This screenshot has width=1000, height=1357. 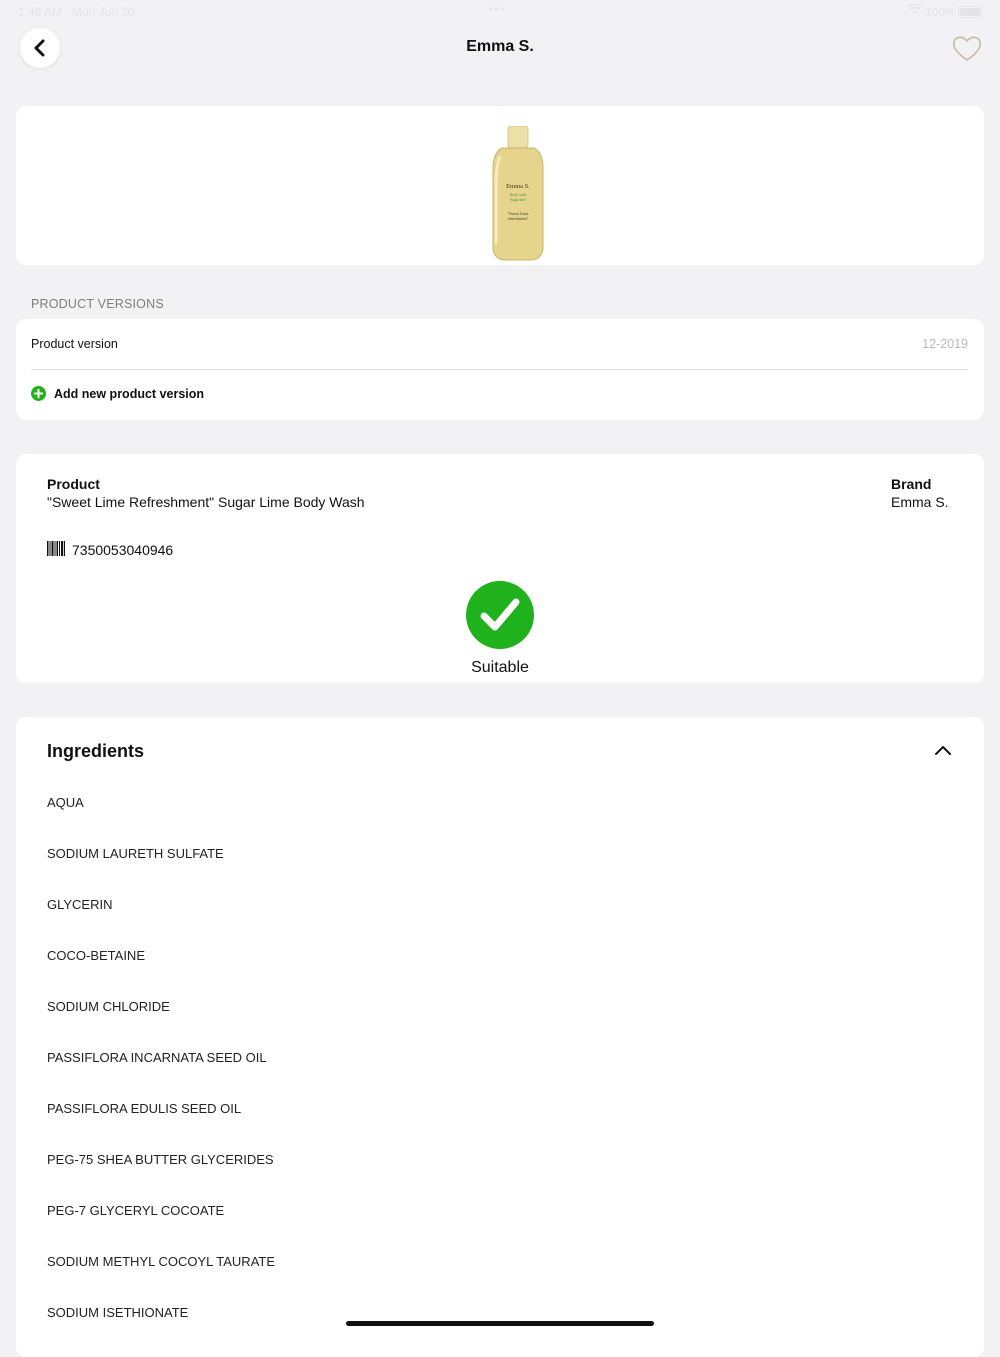 I want to click on status-bar: 1:46 AM Mon Jun 20 ••• 100%, so click(x=500, y=12).